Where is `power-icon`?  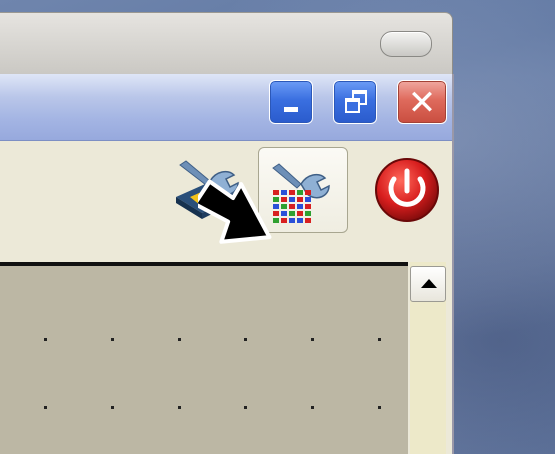 power-icon is located at coordinates (407, 190).